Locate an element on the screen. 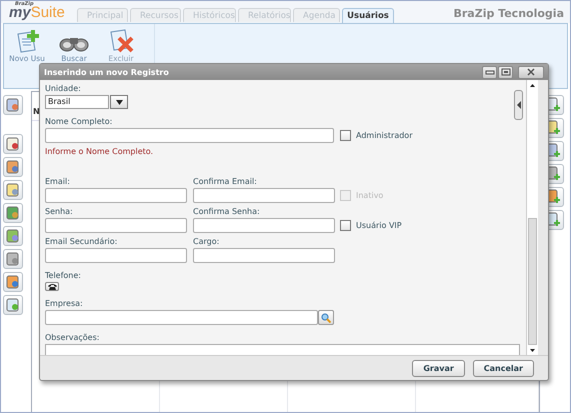  scroll-up-icon is located at coordinates (532, 85).